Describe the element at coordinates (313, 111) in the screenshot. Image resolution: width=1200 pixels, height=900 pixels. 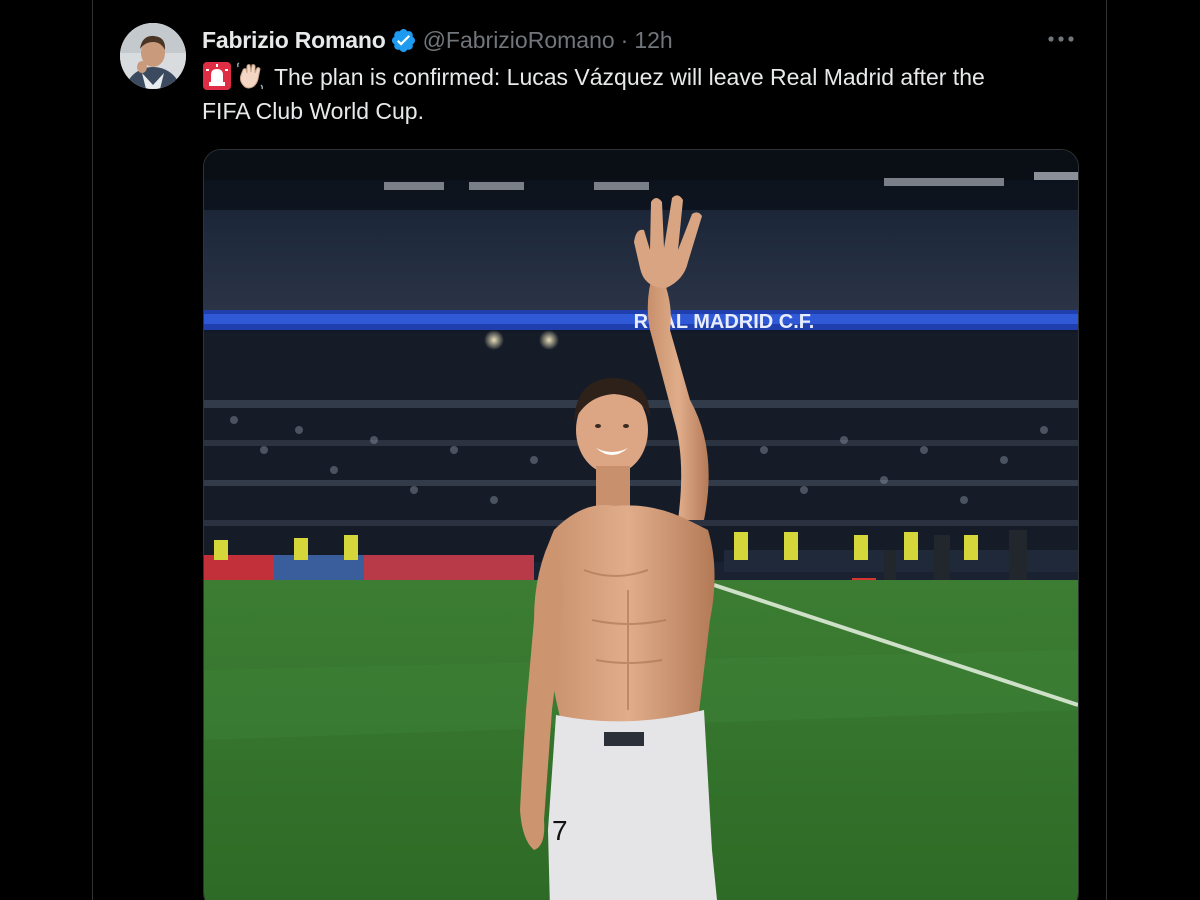
I see `tweet-text-line-2: FIFA Club World Cup.` at that location.